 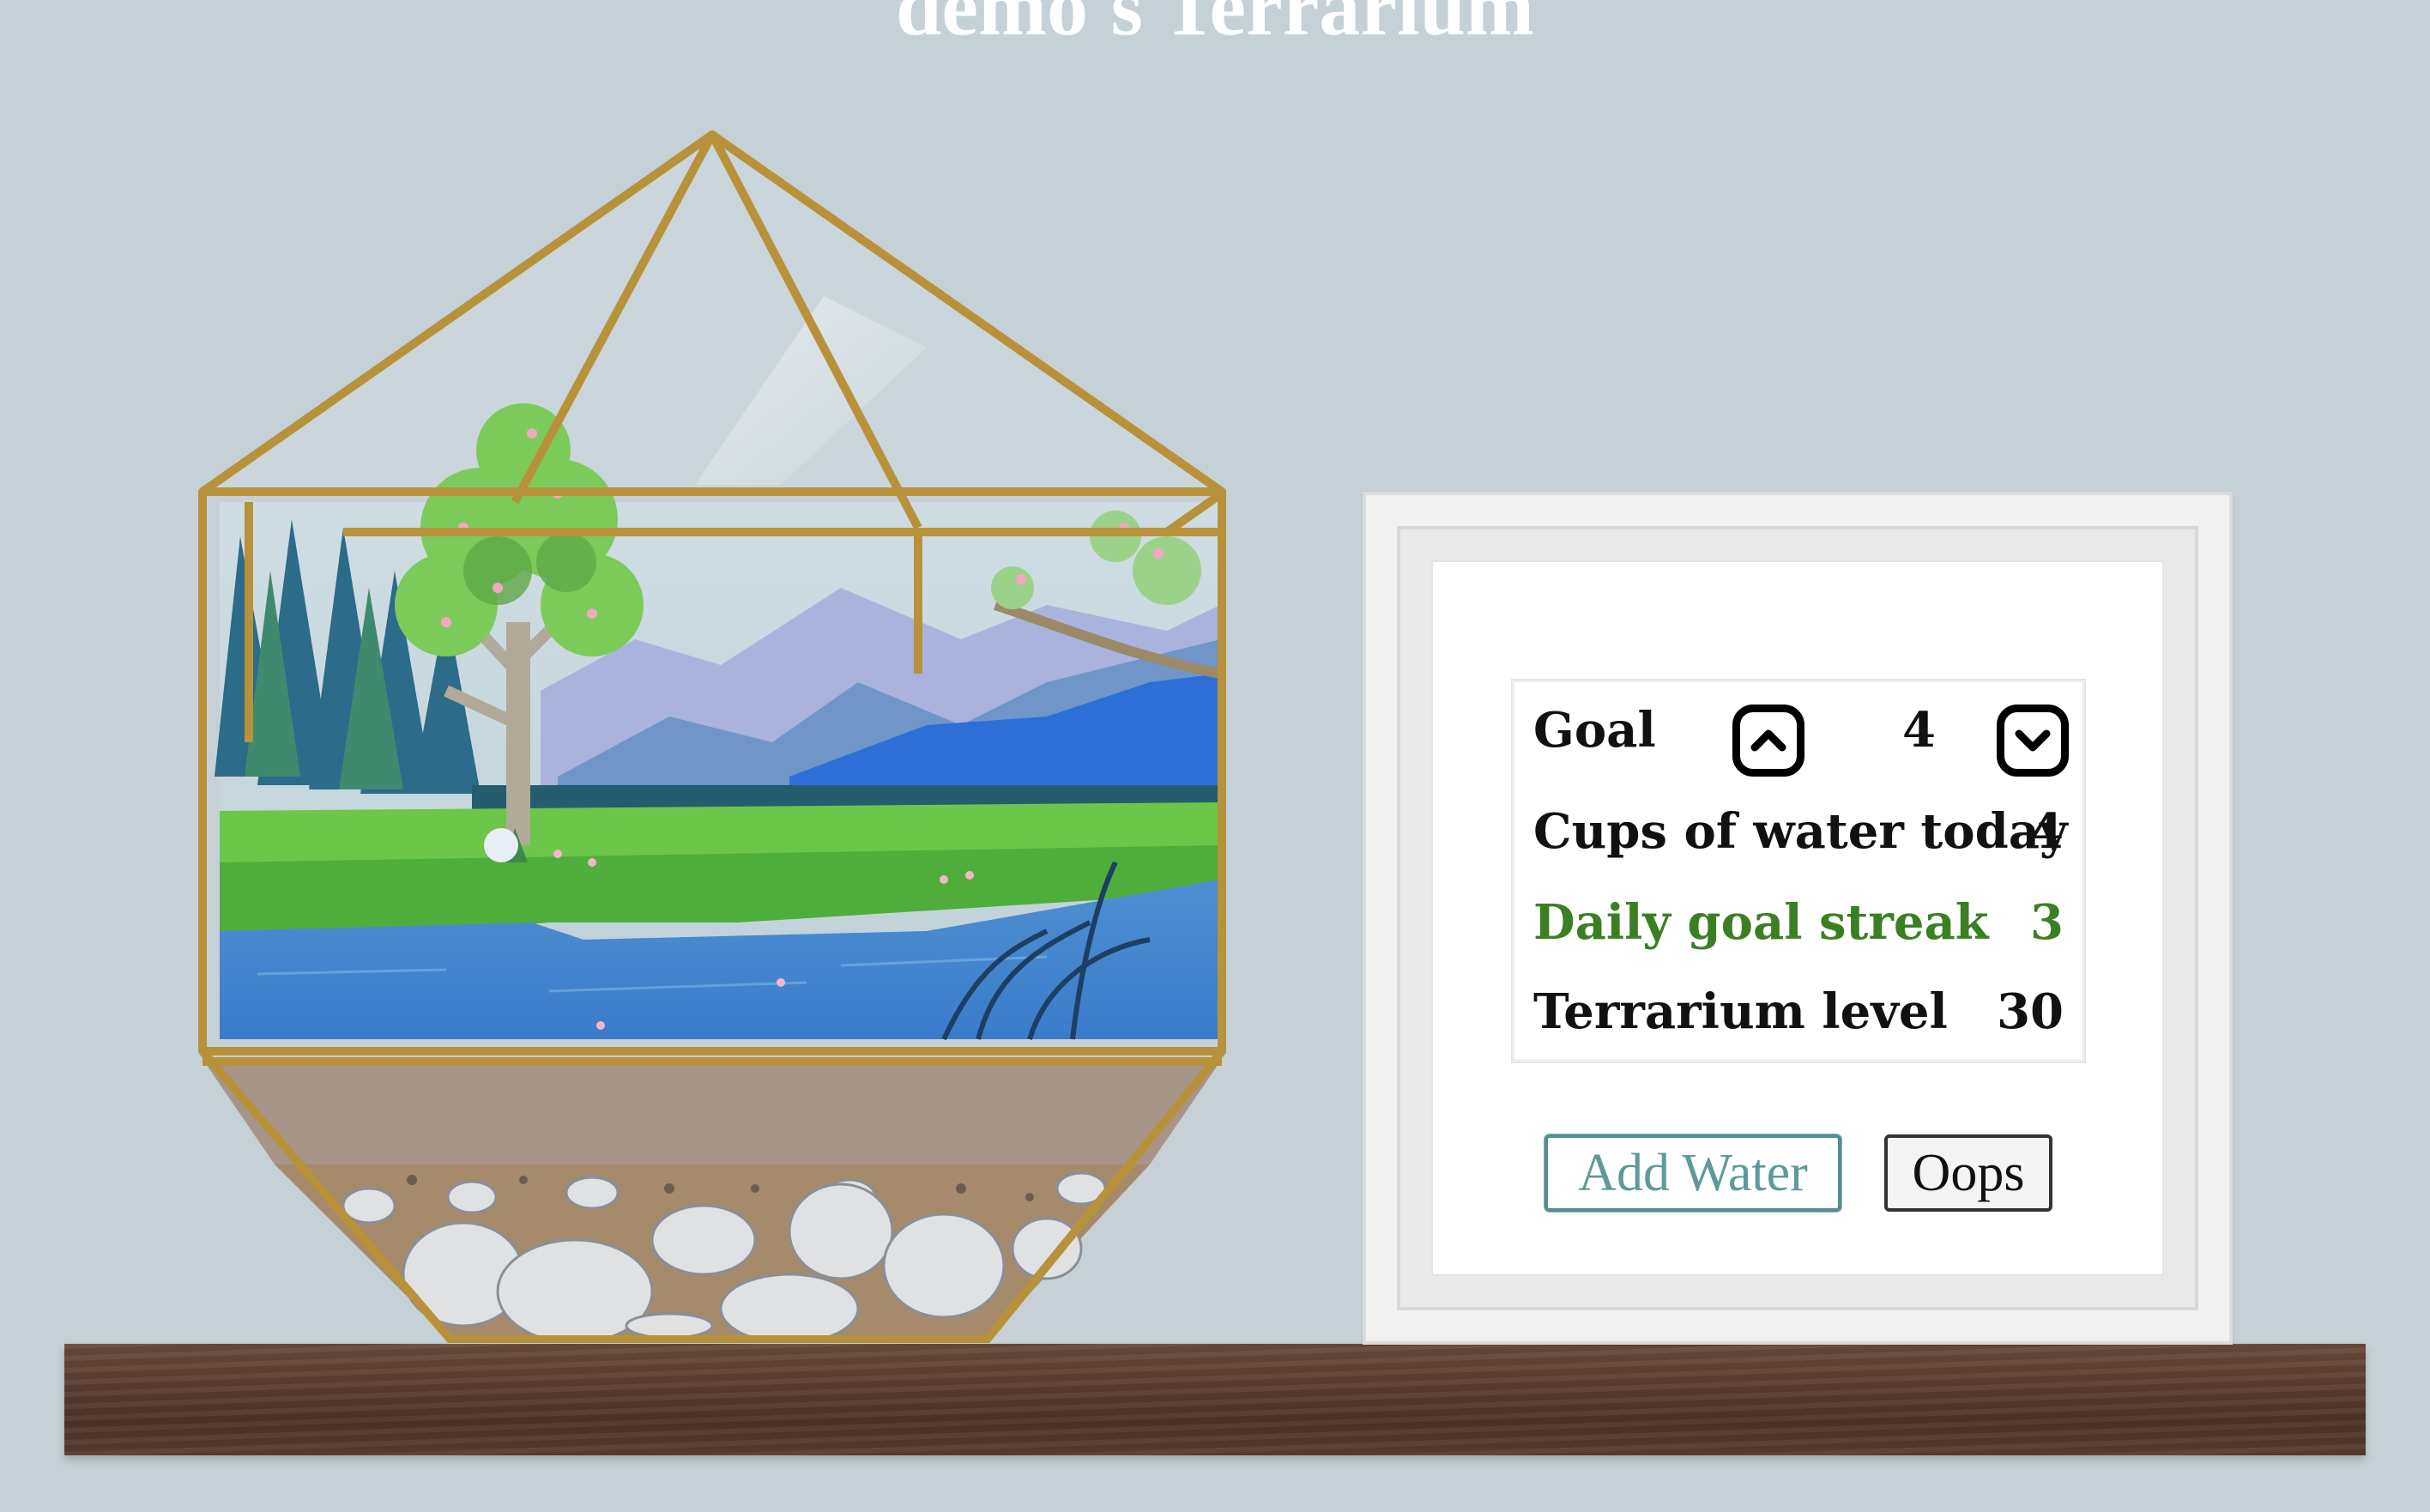 I want to click on wooden-shelf, so click(x=1215, y=1399).